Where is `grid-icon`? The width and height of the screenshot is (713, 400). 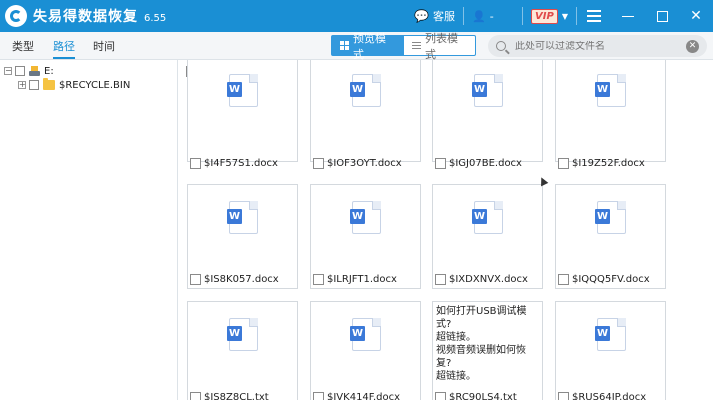 grid-icon is located at coordinates (344, 45).